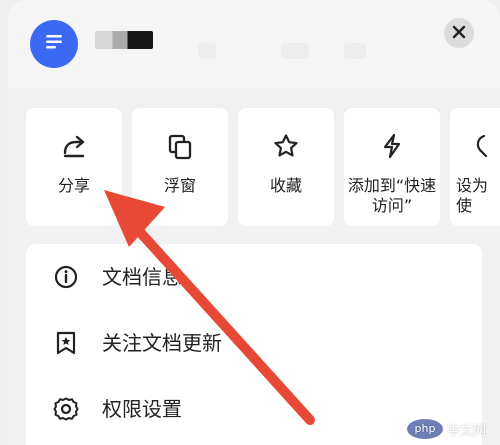  I want to click on share-button: 分享, so click(74, 167).